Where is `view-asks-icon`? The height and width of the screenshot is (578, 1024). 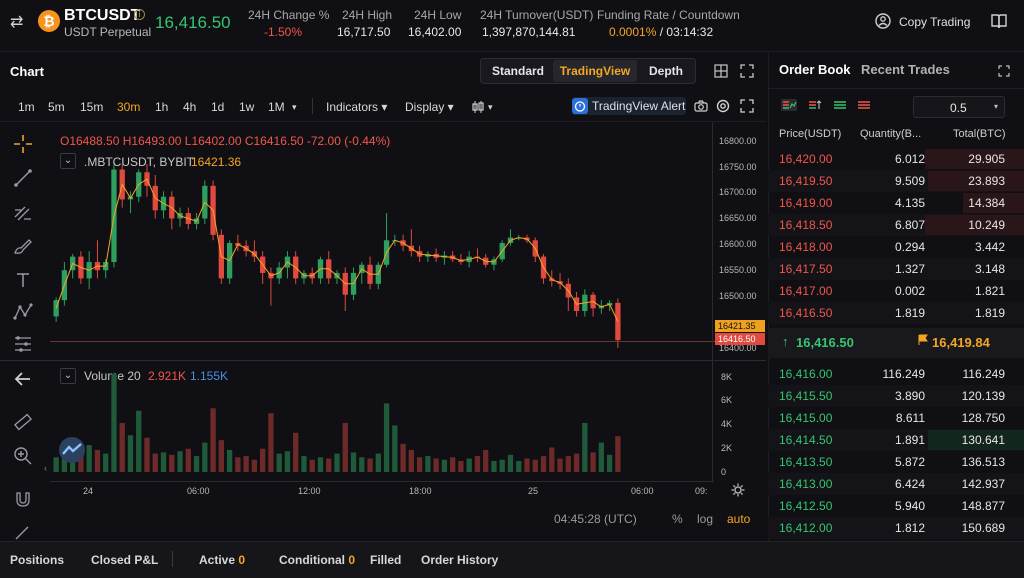 view-asks-icon is located at coordinates (864, 105).